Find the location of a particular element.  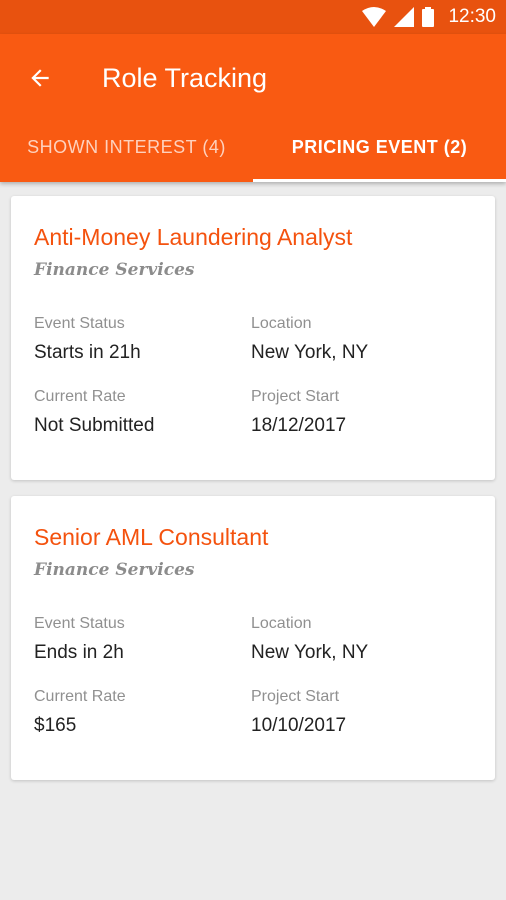

tab-bar: SHOWN INTEREST (4) PRICING EVENT (2) is located at coordinates (253, 149).